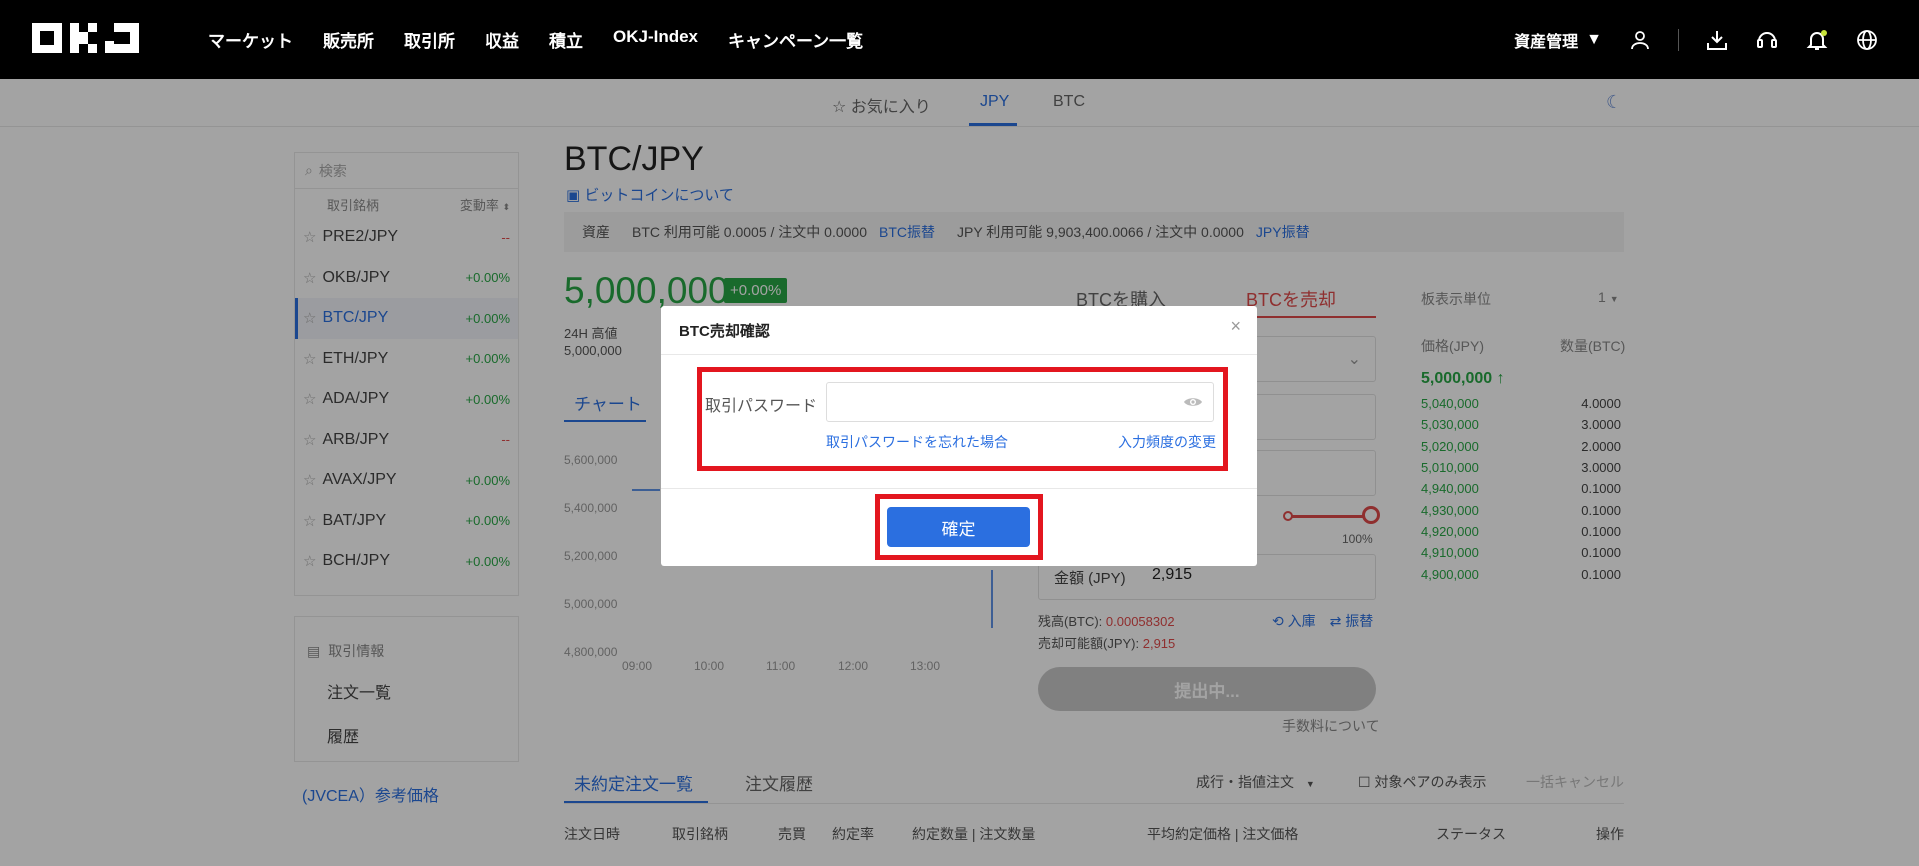 Image resolution: width=1919 pixels, height=866 pixels. Describe the element at coordinates (1867, 40) in the screenshot. I see `language-globe-icon` at that location.